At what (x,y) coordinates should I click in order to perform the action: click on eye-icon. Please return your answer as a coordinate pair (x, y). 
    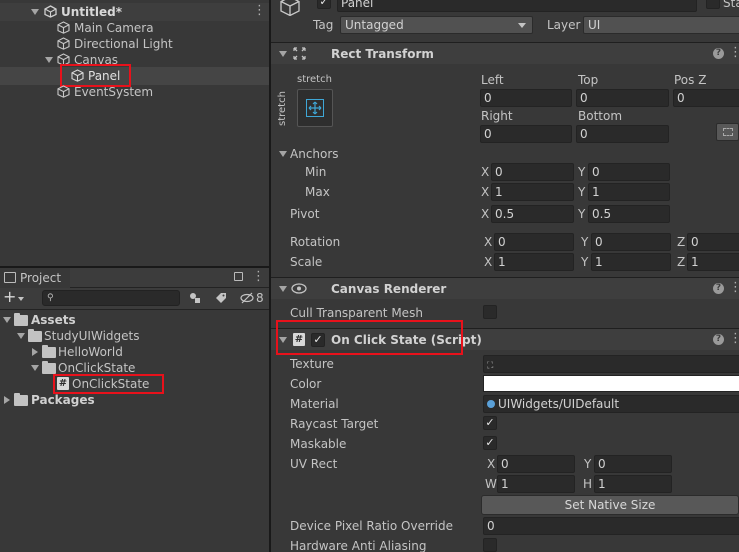
    Looking at the image, I should click on (299, 288).